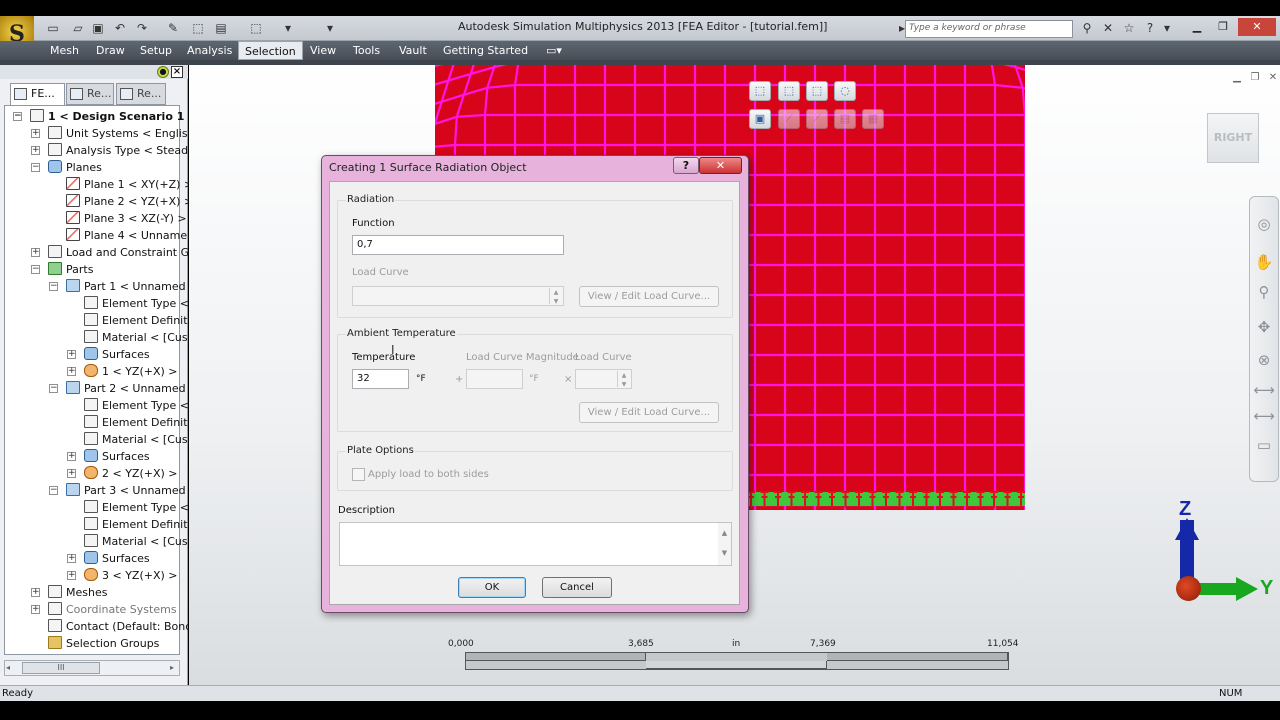  Describe the element at coordinates (66, 167) in the screenshot. I see `tree-item: − Planes` at that location.